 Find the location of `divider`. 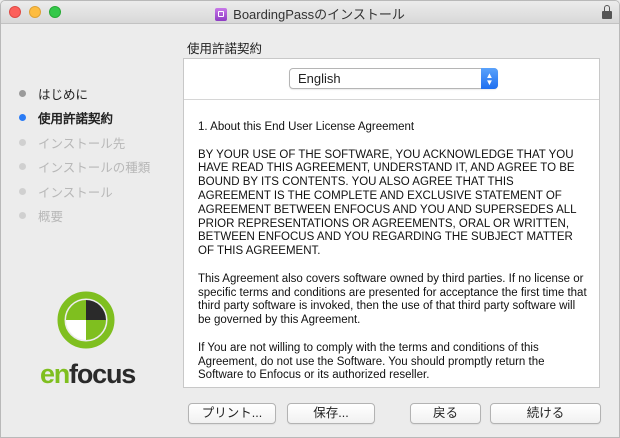

divider is located at coordinates (391, 99).